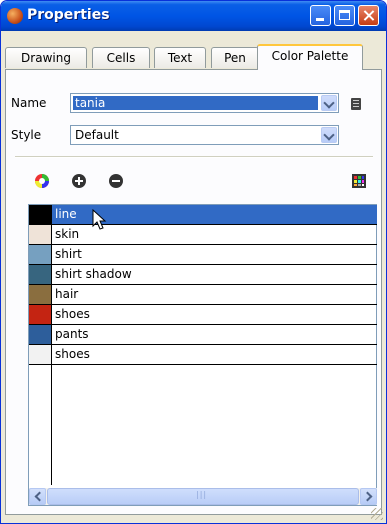 The width and height of the screenshot is (387, 524). Describe the element at coordinates (68, 254) in the screenshot. I see `palette-row-label: shirt` at that location.